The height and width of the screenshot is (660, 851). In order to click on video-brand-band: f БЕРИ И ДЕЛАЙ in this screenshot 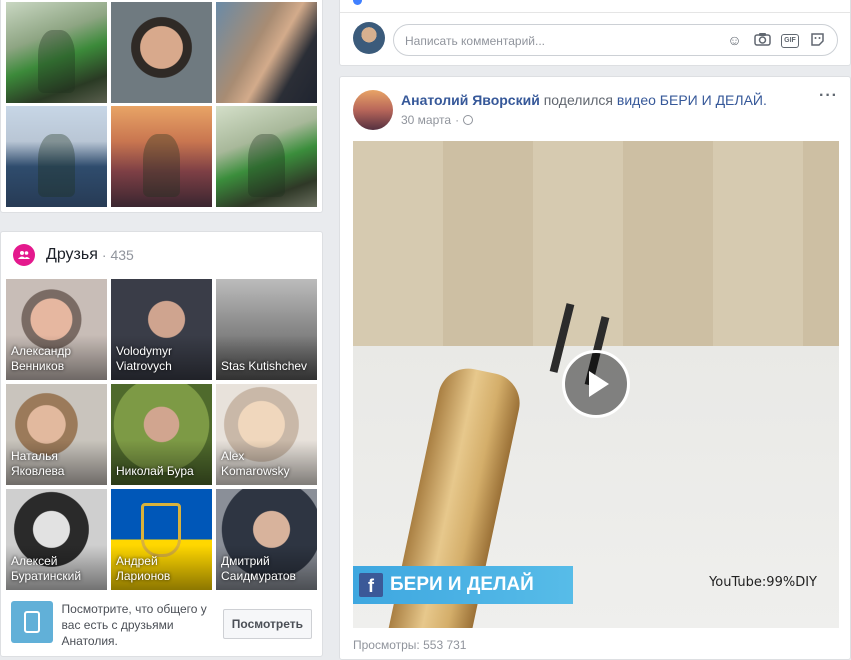, I will do `click(463, 585)`.